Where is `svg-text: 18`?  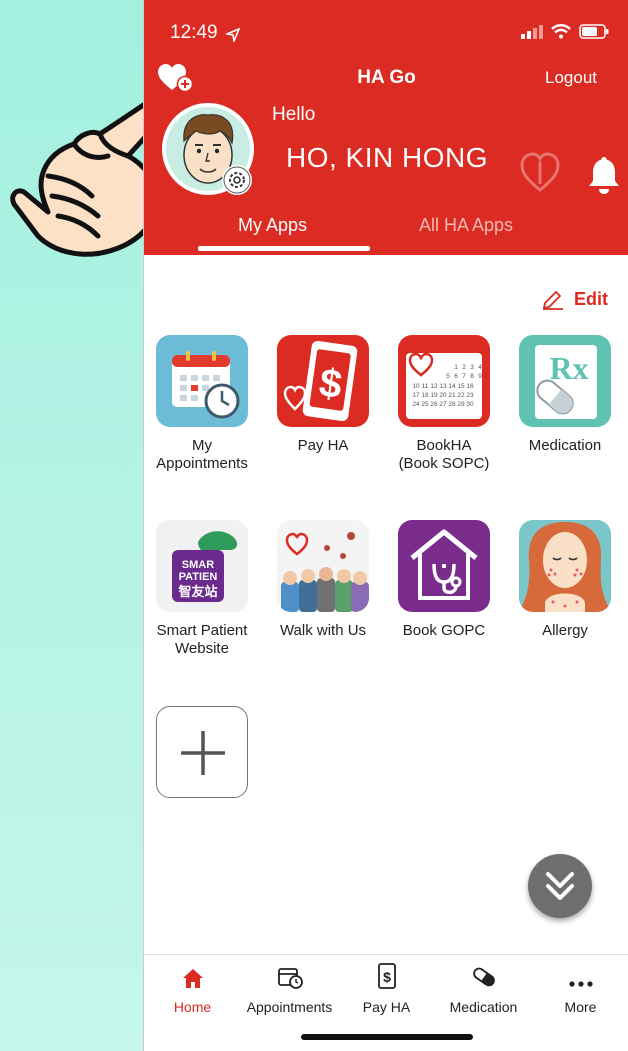 svg-text: 18 is located at coordinates (425, 395).